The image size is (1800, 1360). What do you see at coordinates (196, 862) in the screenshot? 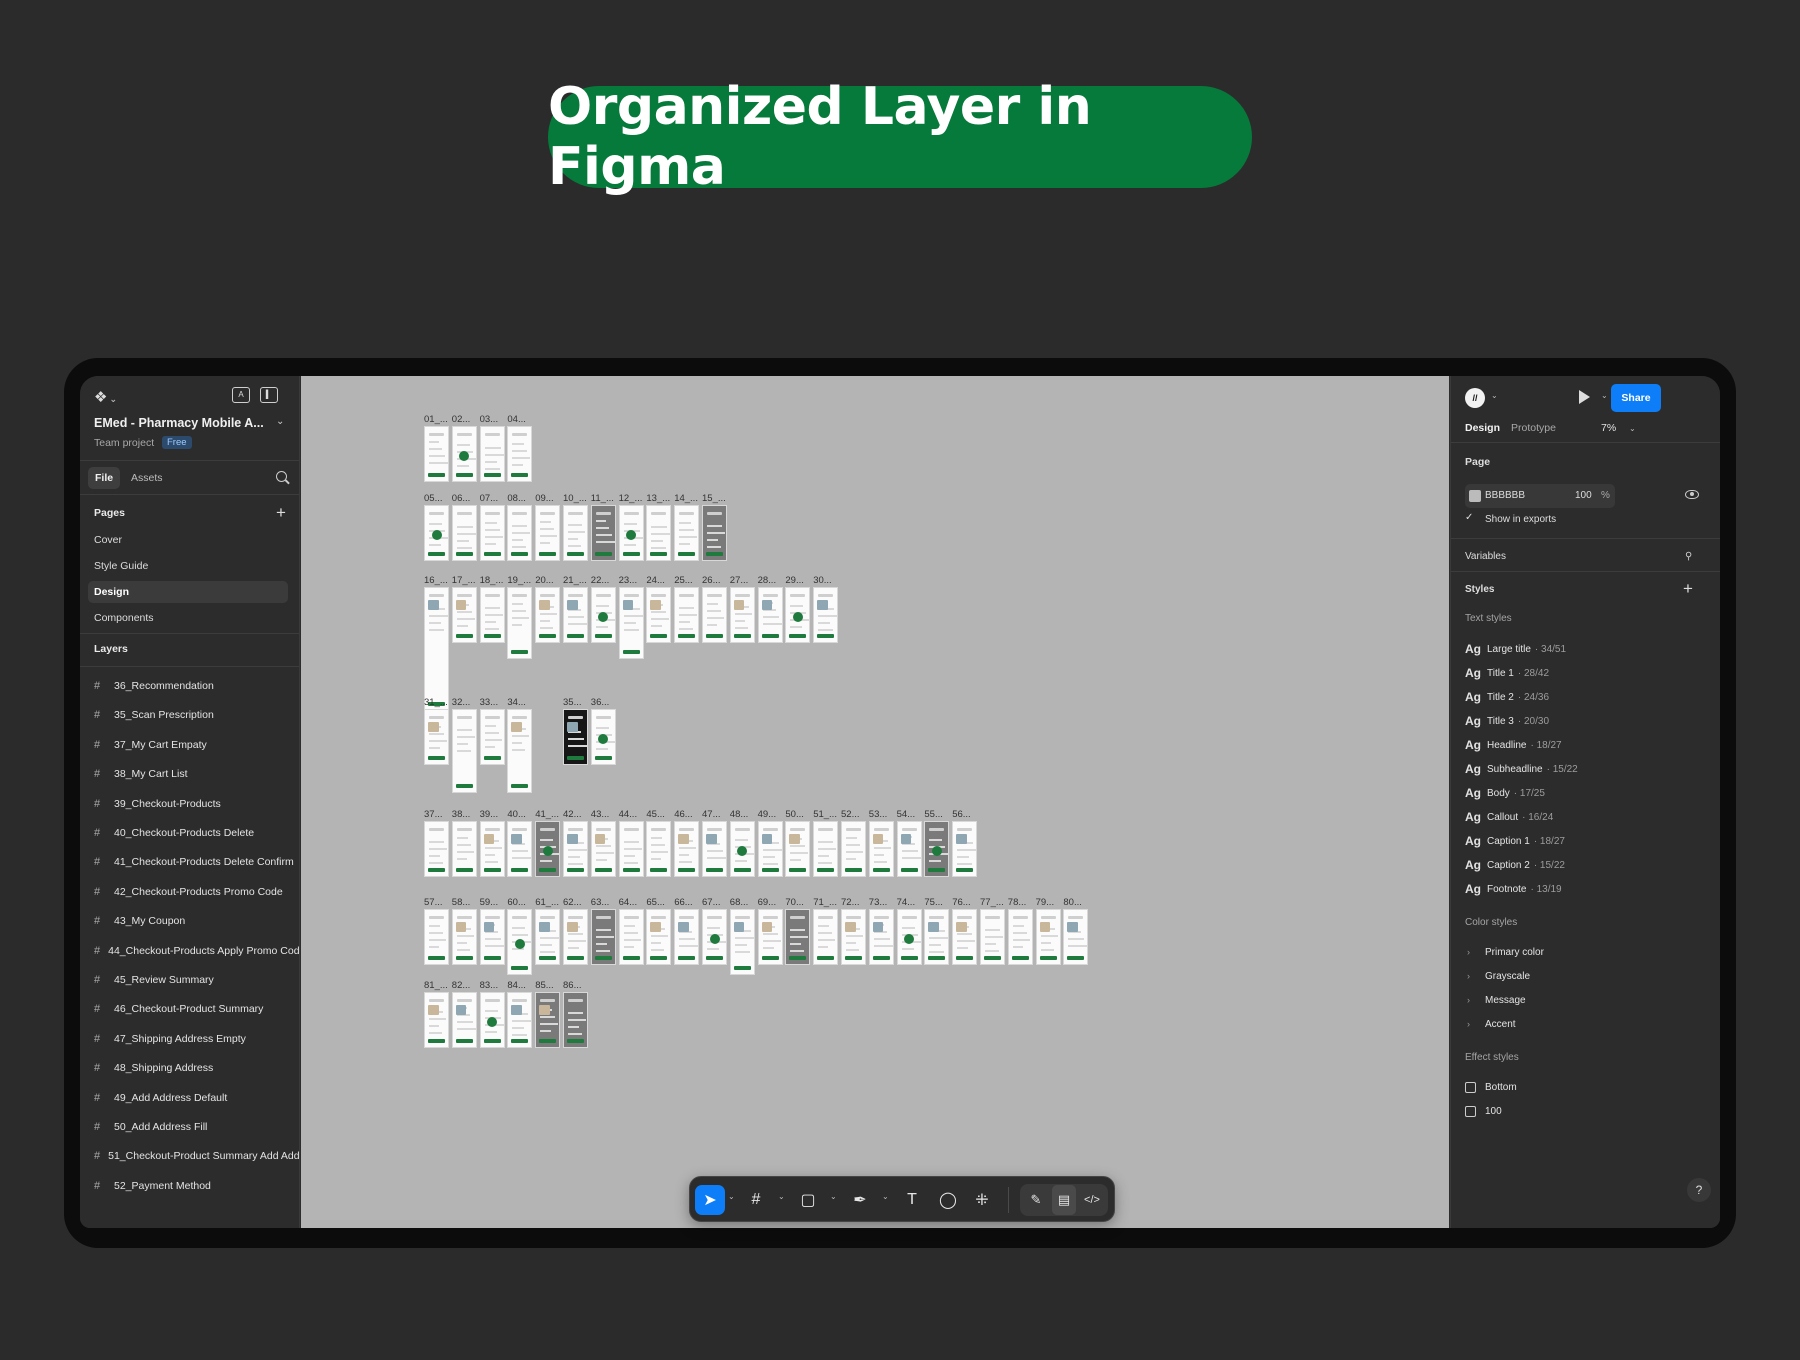
I see `layer-item: #41_Checkout-Products Delete Confirm` at bounding box center [196, 862].